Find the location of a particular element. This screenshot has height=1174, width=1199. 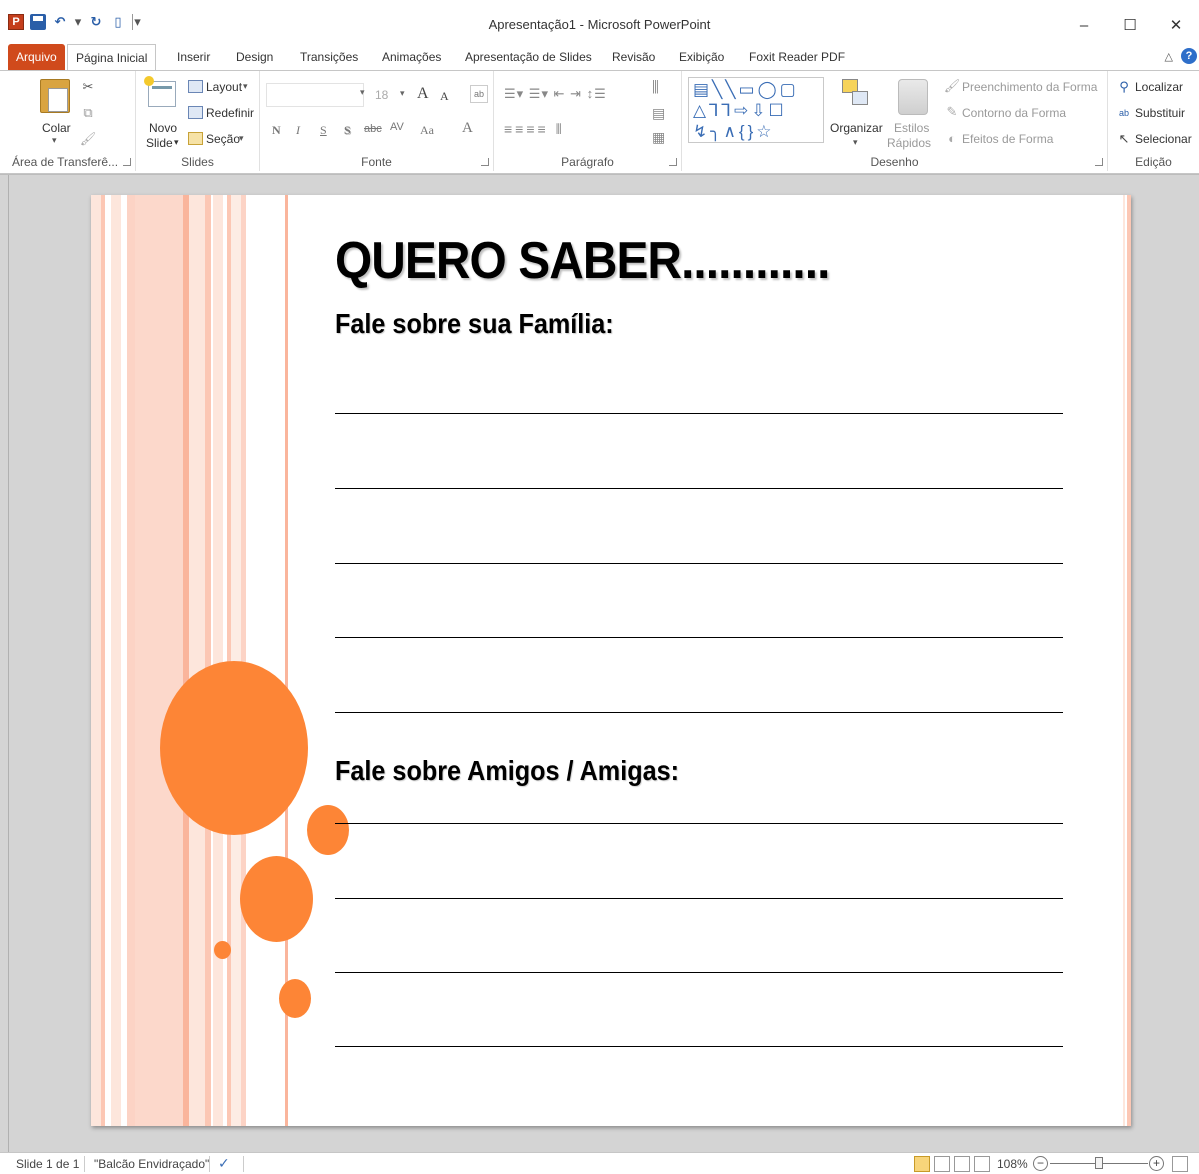

zoom-slider-thumb is located at coordinates (1099, 1163).